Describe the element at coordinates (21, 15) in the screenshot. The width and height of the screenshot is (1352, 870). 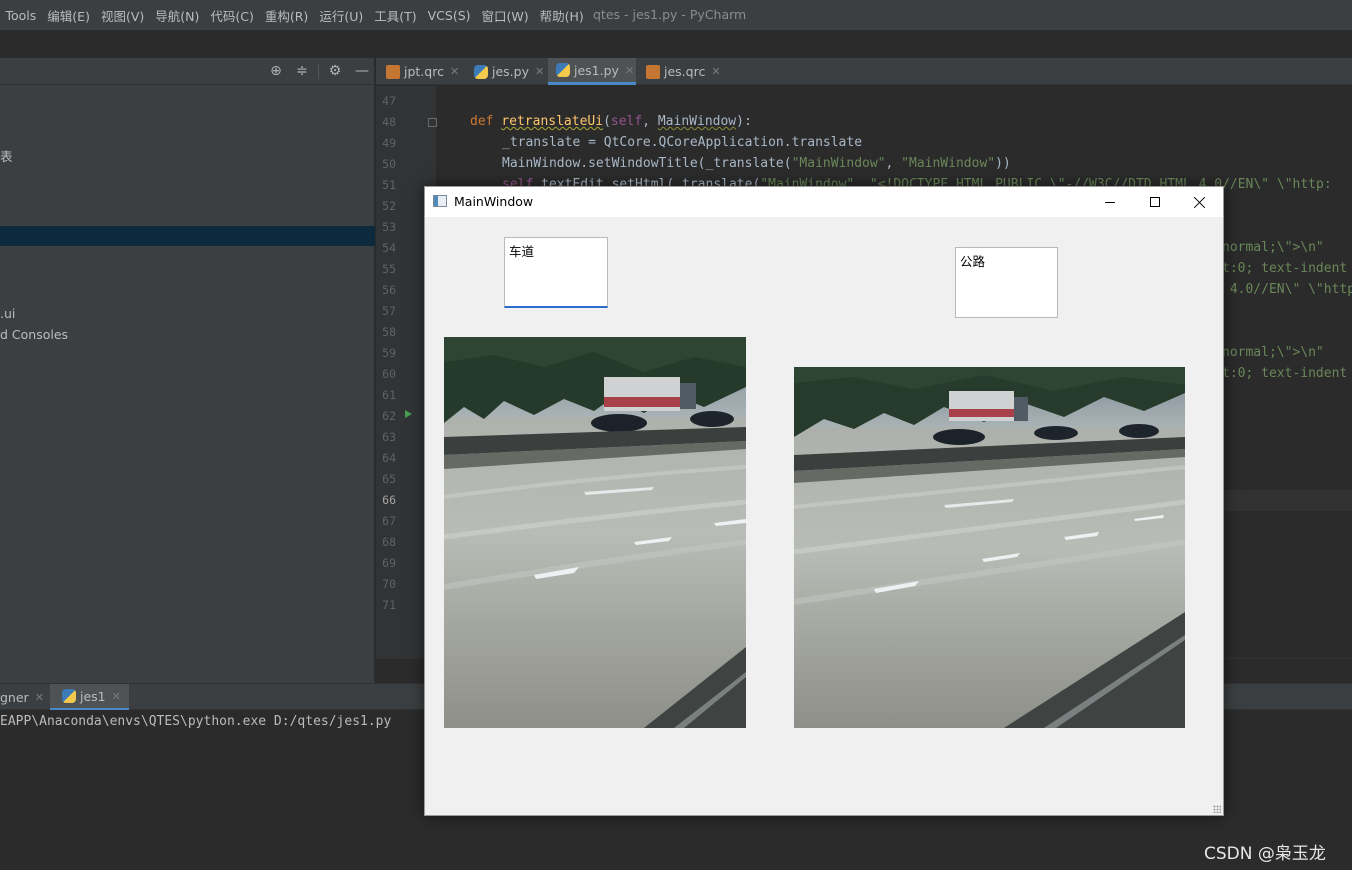
I see `menu-tools: Tools` at that location.